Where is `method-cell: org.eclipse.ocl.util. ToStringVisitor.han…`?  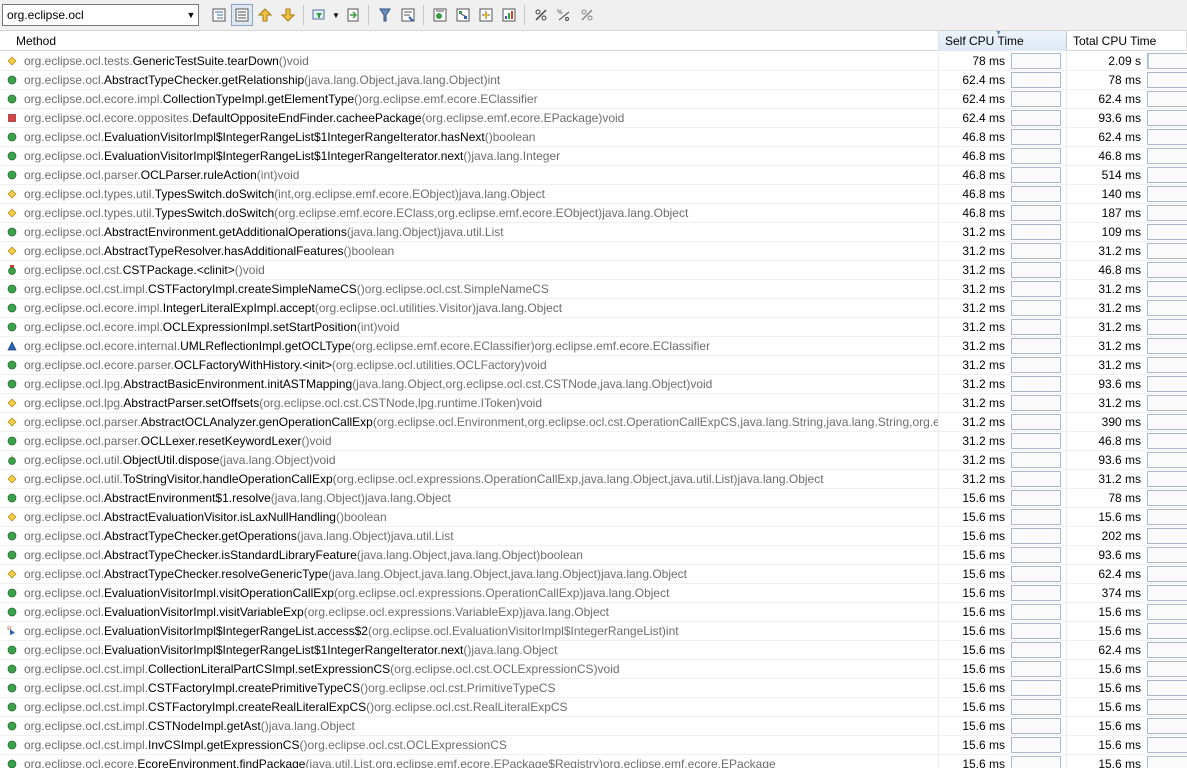 method-cell: org.eclipse.ocl.util. ToStringVisitor.han… is located at coordinates (469, 479).